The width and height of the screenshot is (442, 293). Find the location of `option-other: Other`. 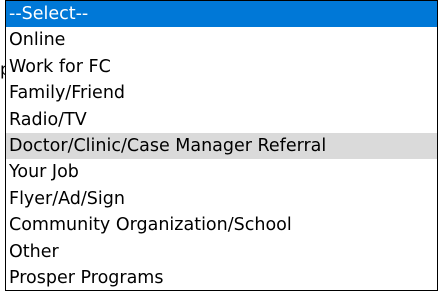

option-other: Other is located at coordinates (221, 252).